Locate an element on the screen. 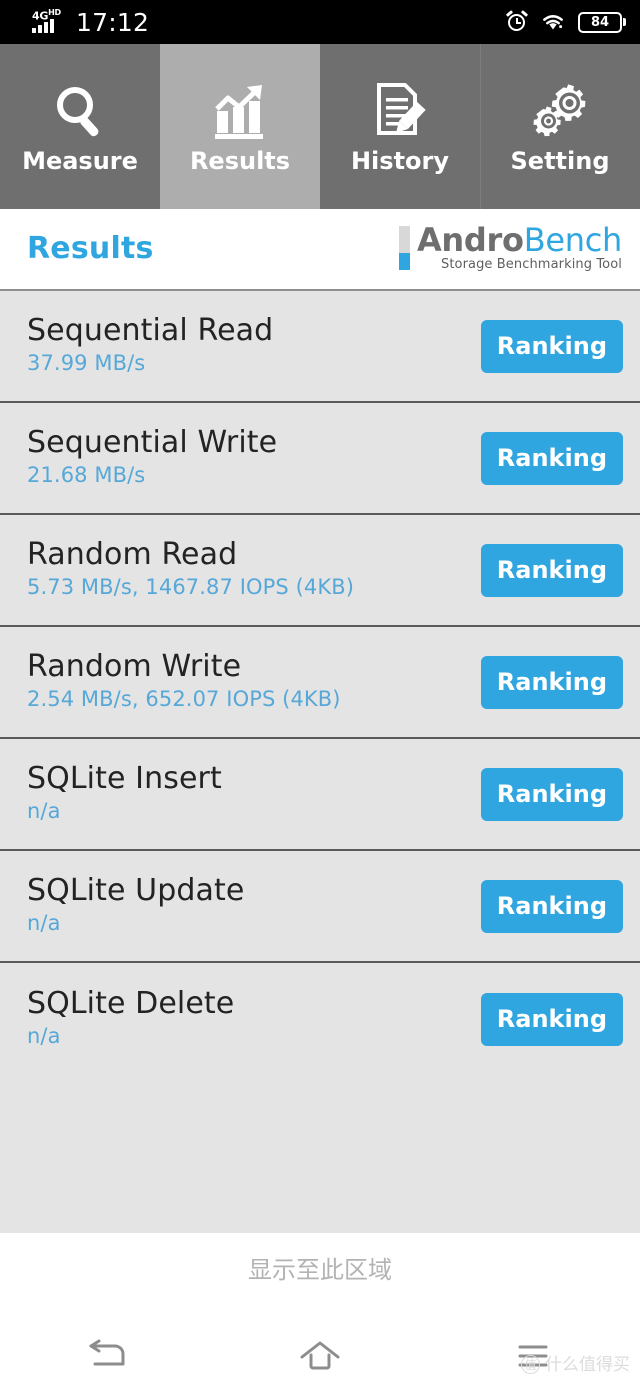 The width and height of the screenshot is (640, 1386). gears-icon is located at coordinates (560, 112).